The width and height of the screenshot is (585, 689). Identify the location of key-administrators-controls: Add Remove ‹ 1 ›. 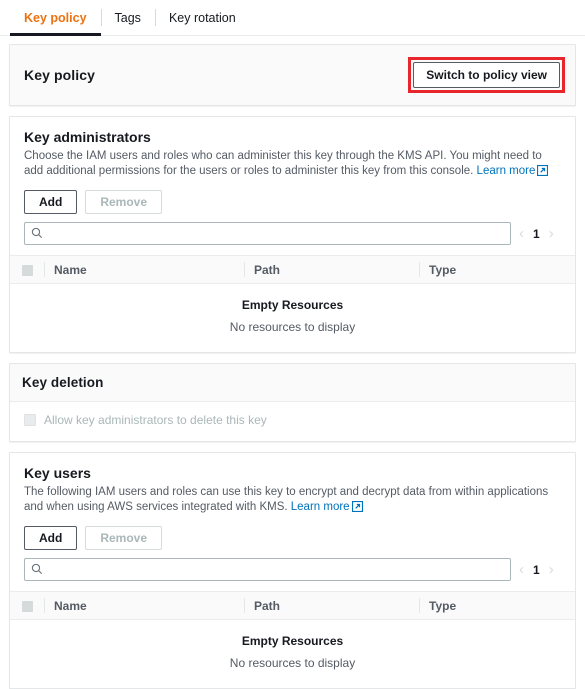
(292, 213).